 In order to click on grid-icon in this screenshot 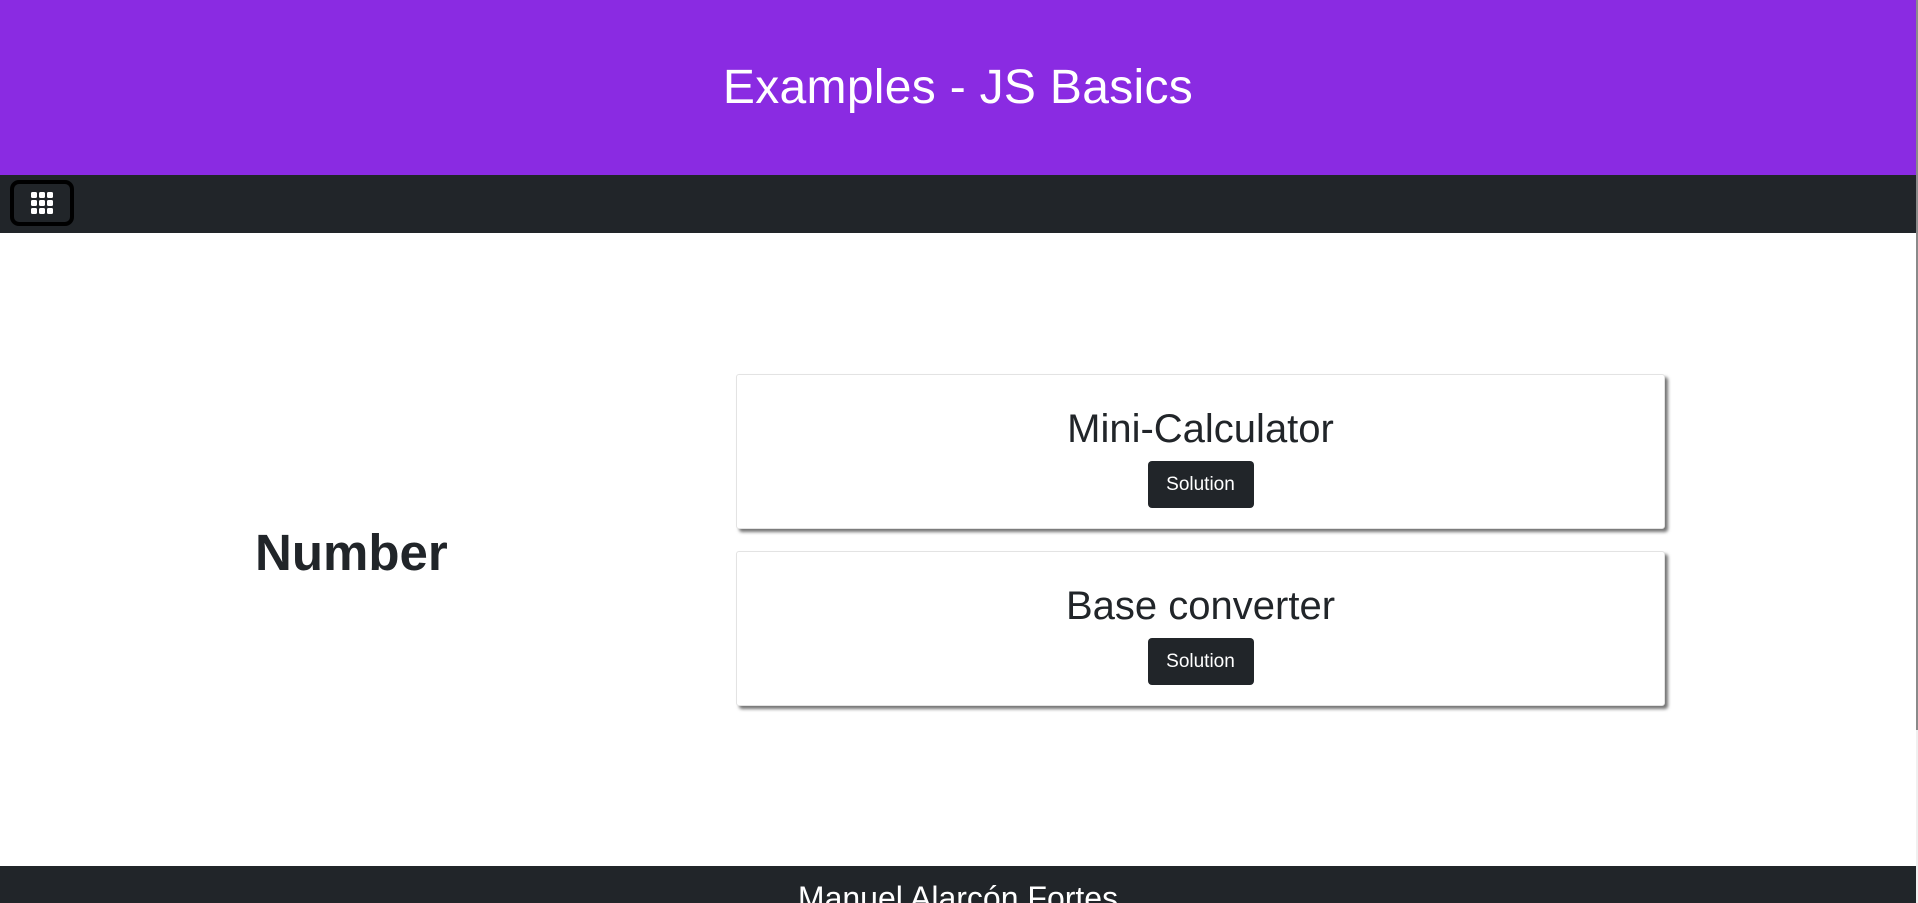, I will do `click(42, 203)`.